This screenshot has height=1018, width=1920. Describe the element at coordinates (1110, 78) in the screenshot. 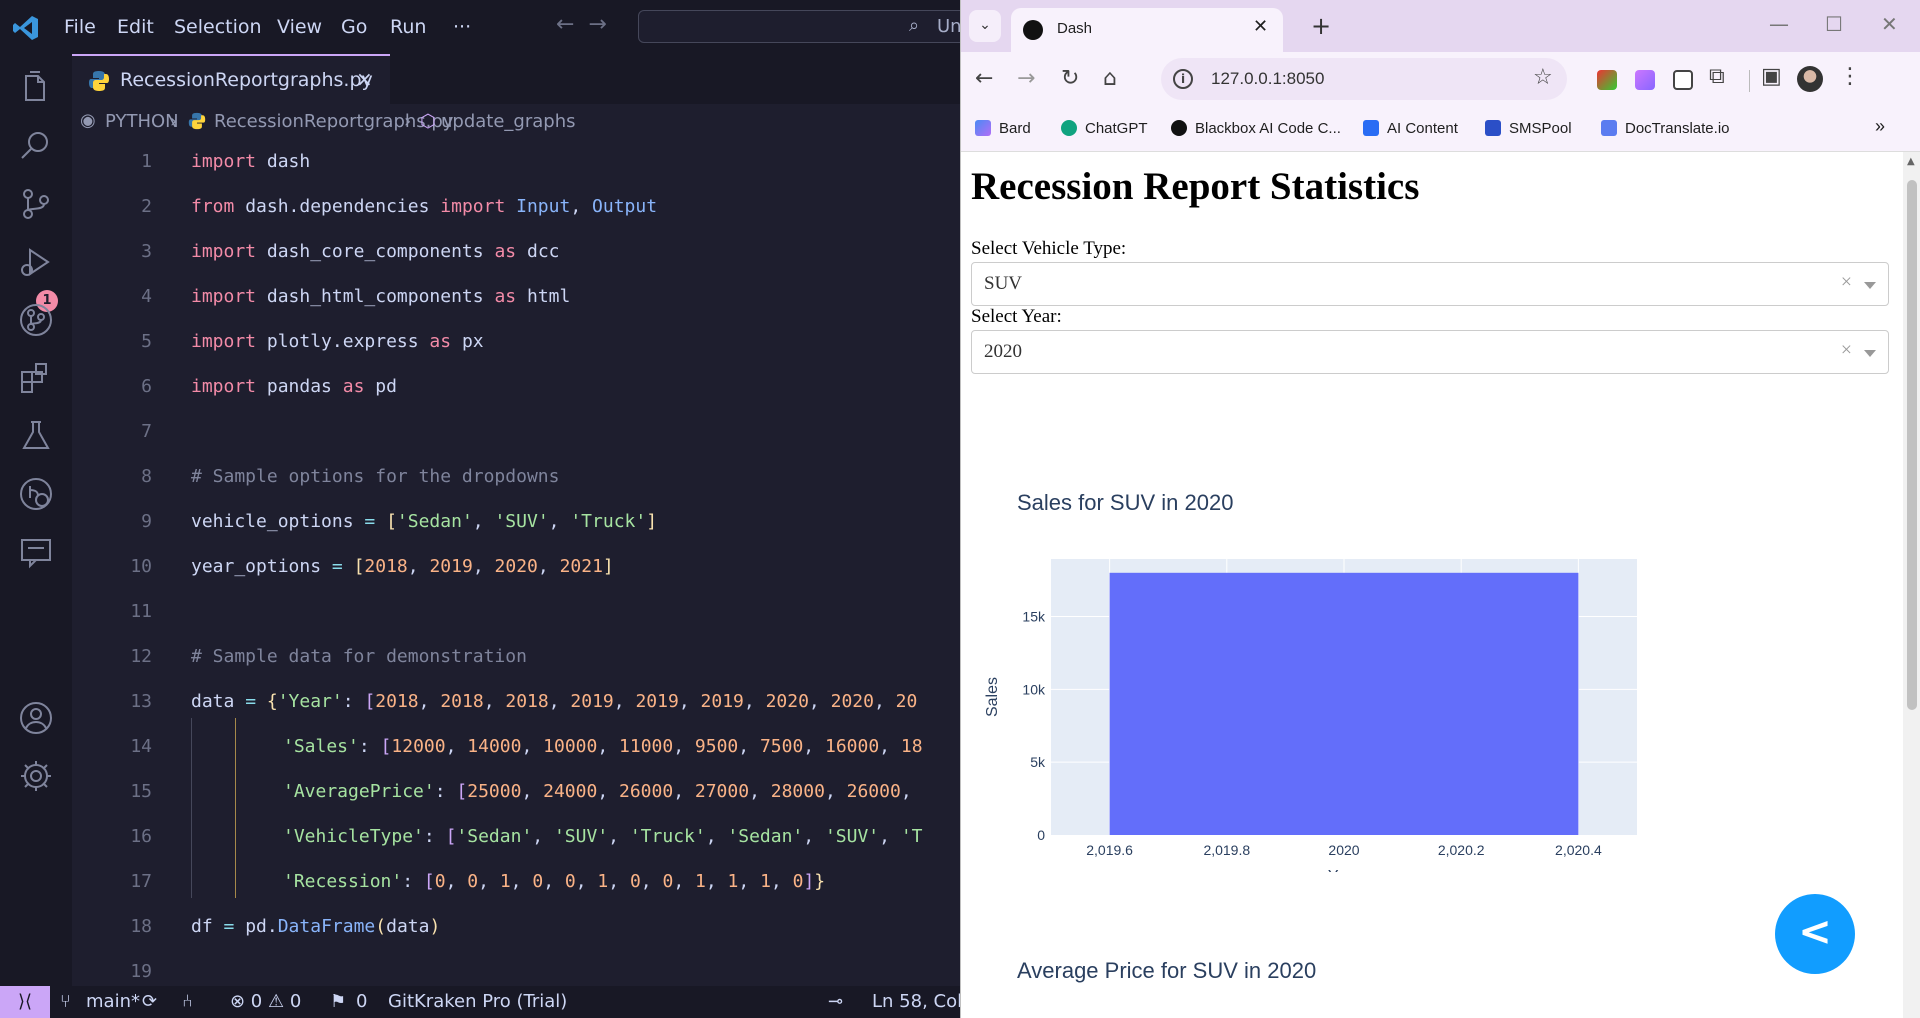

I see `home-icon: ⌂` at that location.